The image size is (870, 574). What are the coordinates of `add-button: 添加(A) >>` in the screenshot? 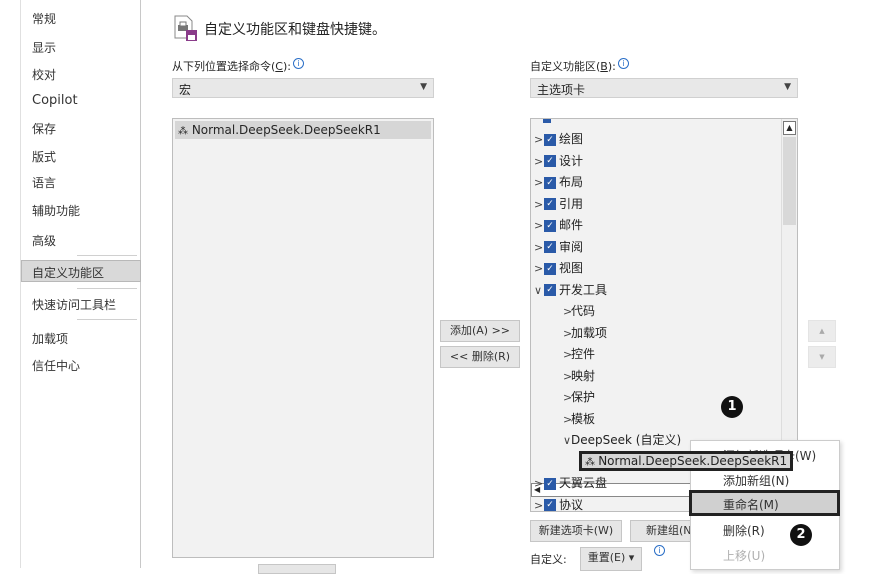 It's located at (480, 331).